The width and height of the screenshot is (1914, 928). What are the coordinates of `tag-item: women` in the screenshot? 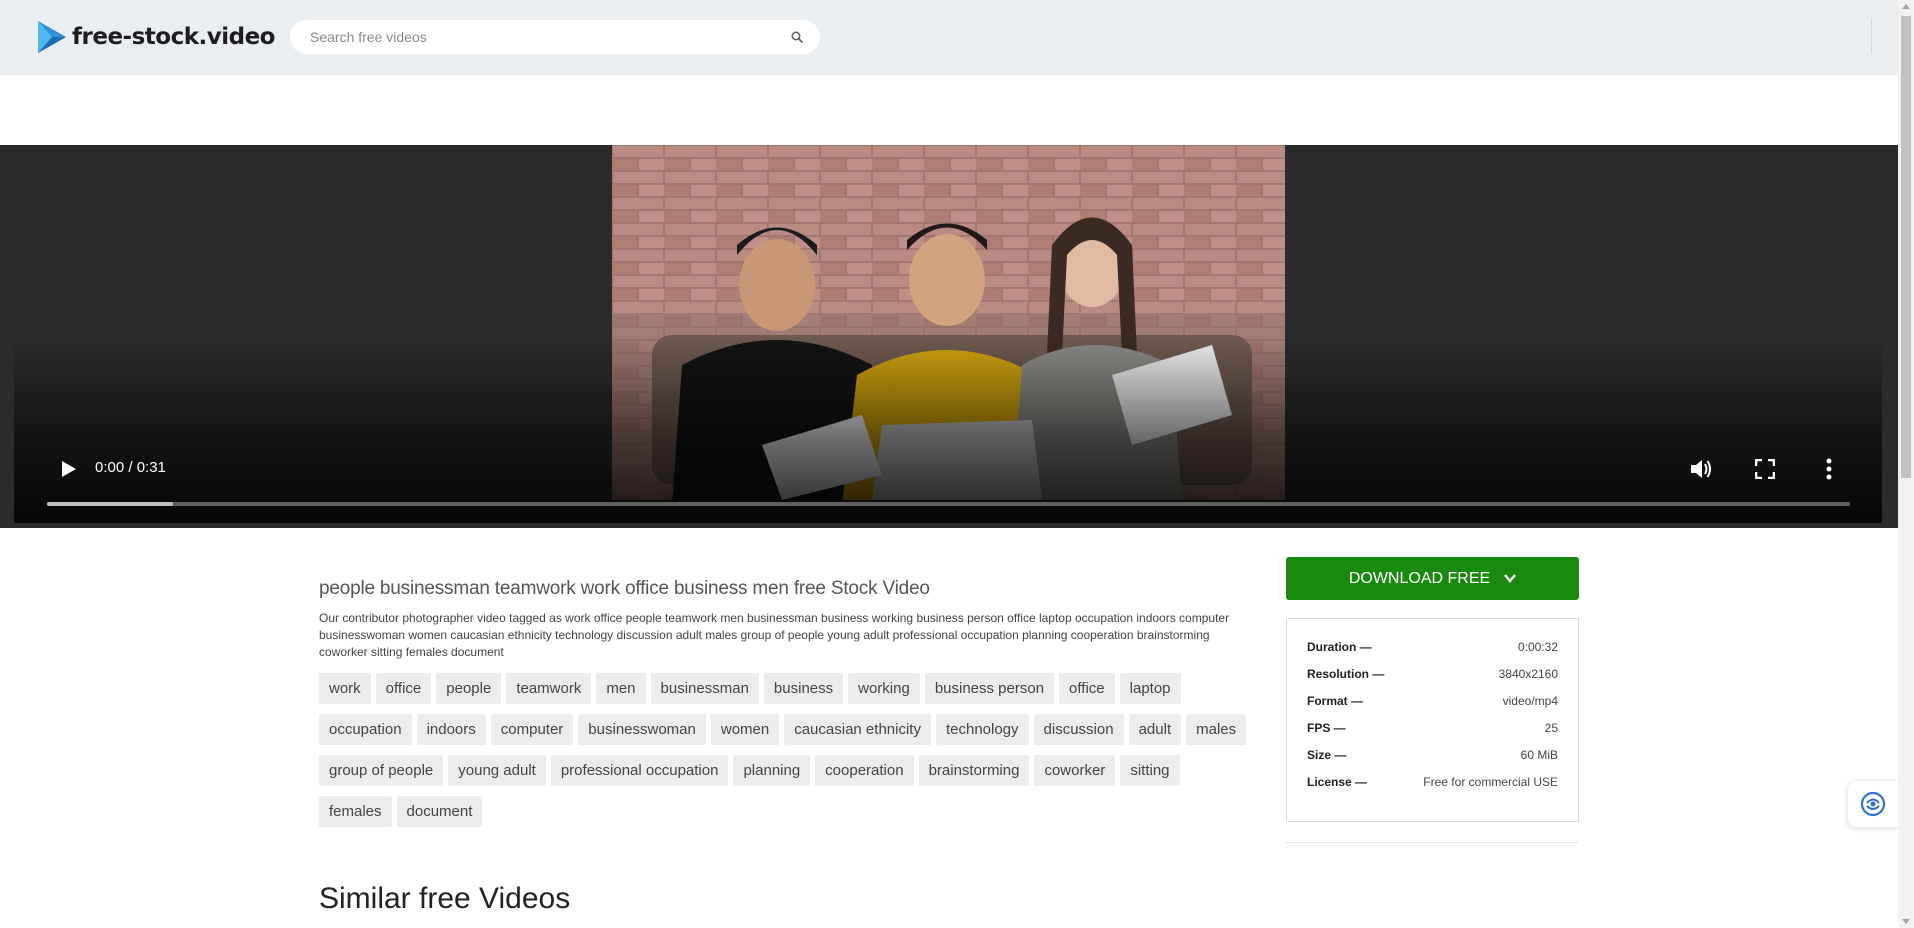 It's located at (745, 729).